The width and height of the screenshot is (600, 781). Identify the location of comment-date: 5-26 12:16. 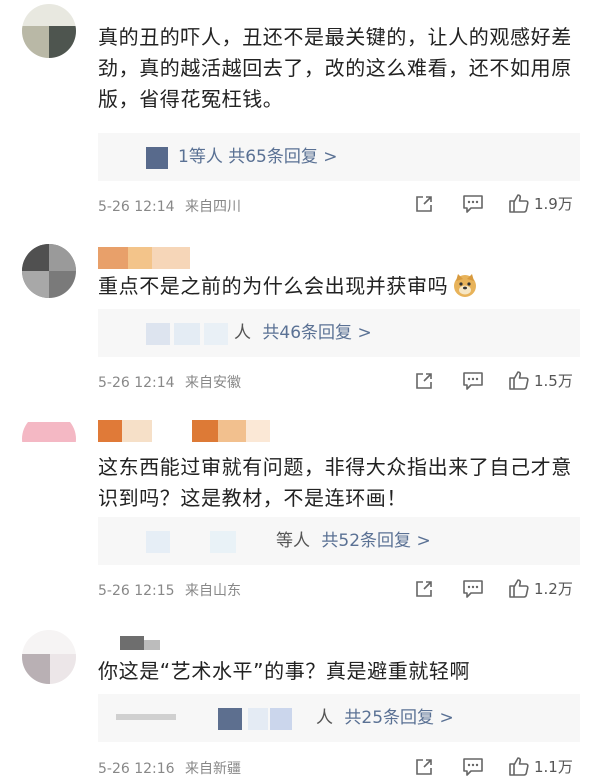
(136, 769).